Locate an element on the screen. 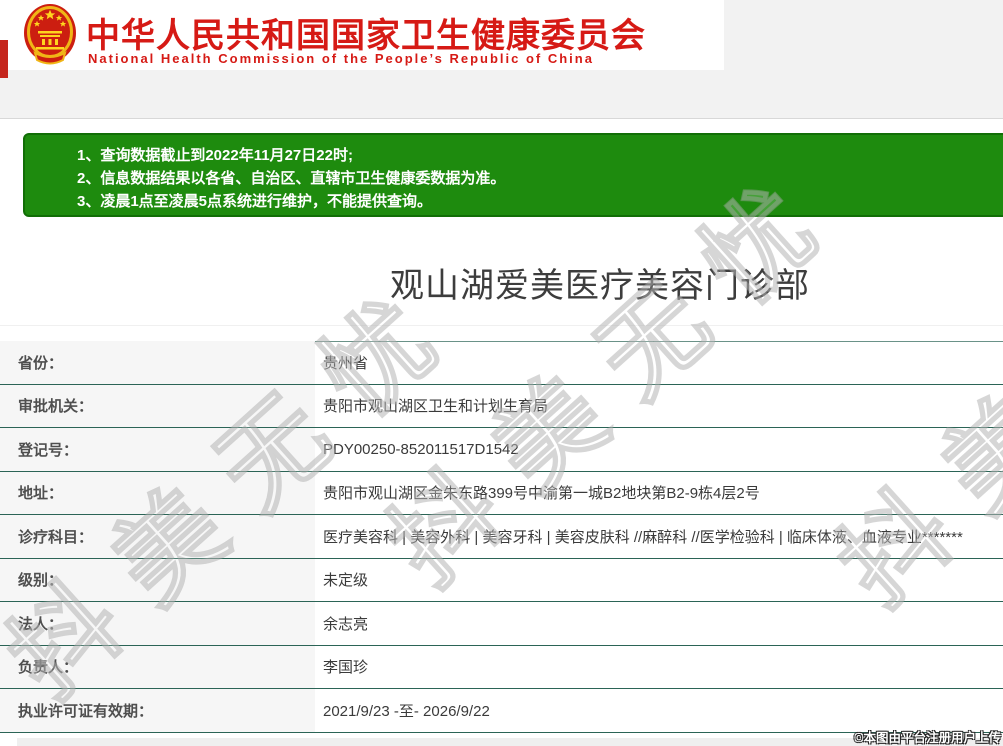 Image resolution: width=1003 pixels, height=746 pixels. clinic-title: 观山湖爱美医疗美容门诊部 is located at coordinates (600, 286).